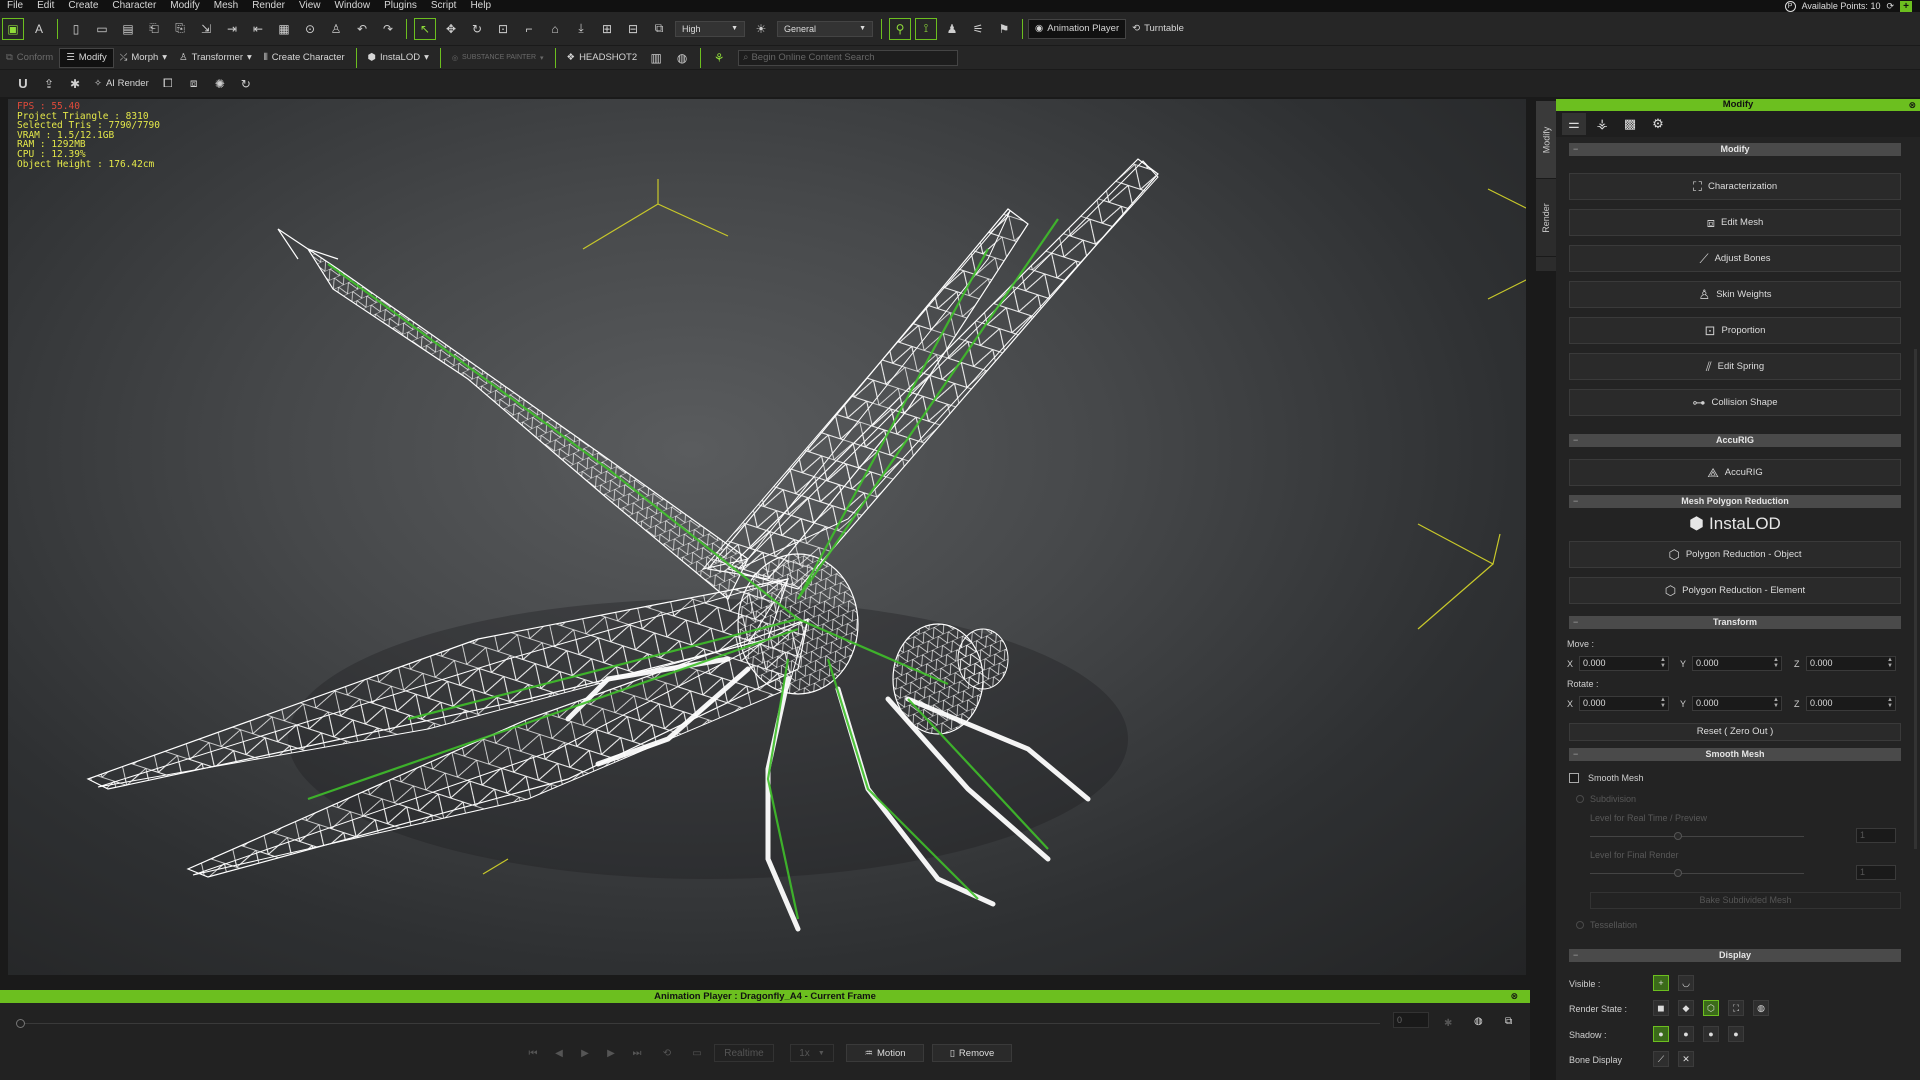 This screenshot has height=1080, width=1920. Describe the element at coordinates (76, 29) in the screenshot. I see `new-file-icon: ▯` at that location.